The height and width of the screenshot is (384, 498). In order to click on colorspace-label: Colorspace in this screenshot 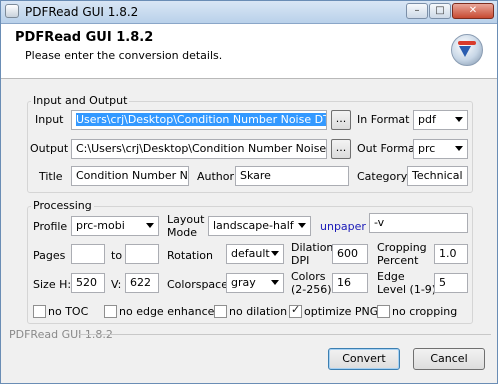, I will do `click(197, 284)`.